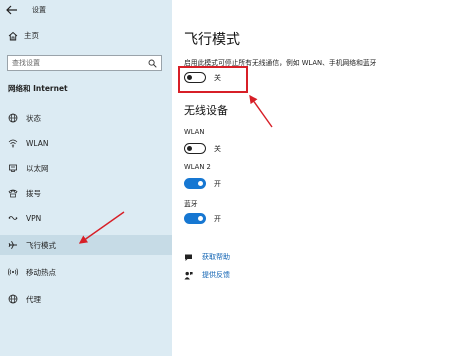 This screenshot has width=475, height=356. What do you see at coordinates (84, 63) in the screenshot?
I see `search-input: 查找设置` at bounding box center [84, 63].